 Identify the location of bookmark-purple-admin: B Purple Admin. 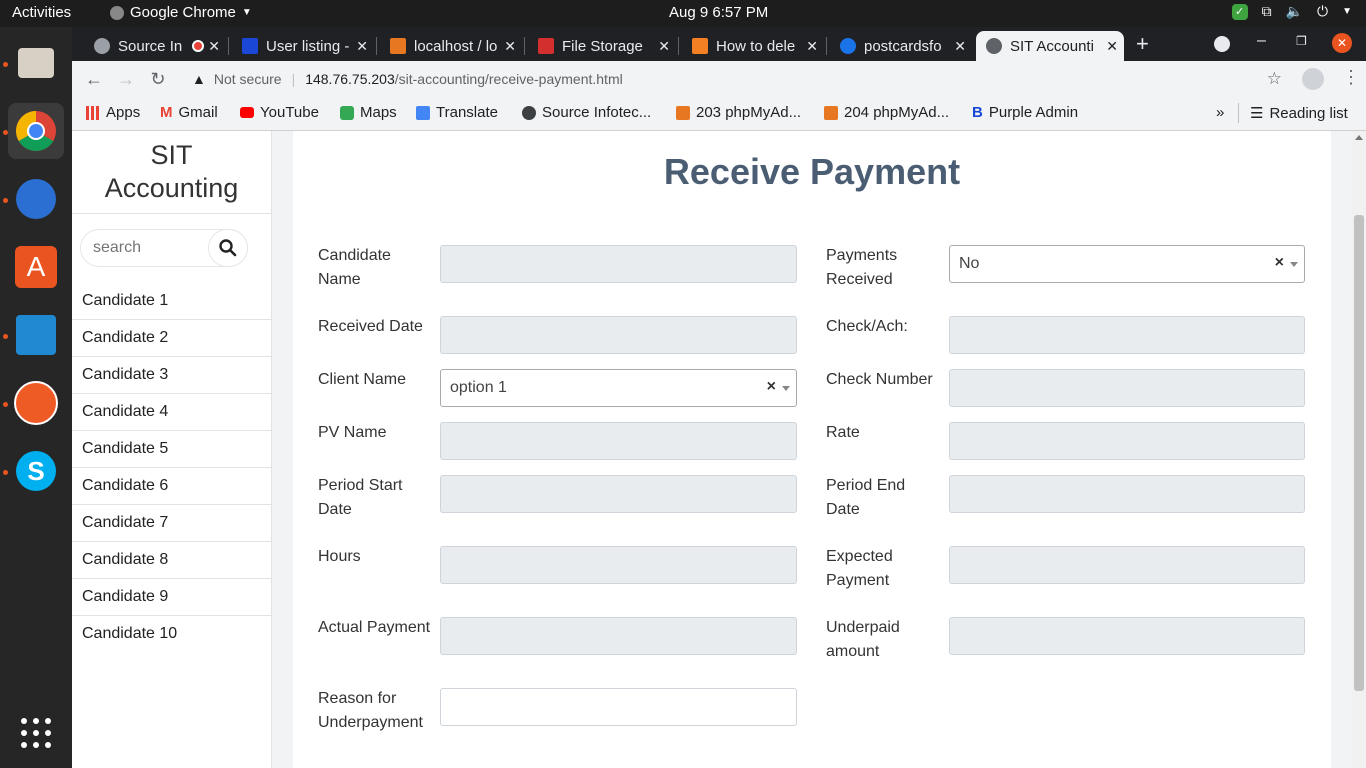
(1025, 112).